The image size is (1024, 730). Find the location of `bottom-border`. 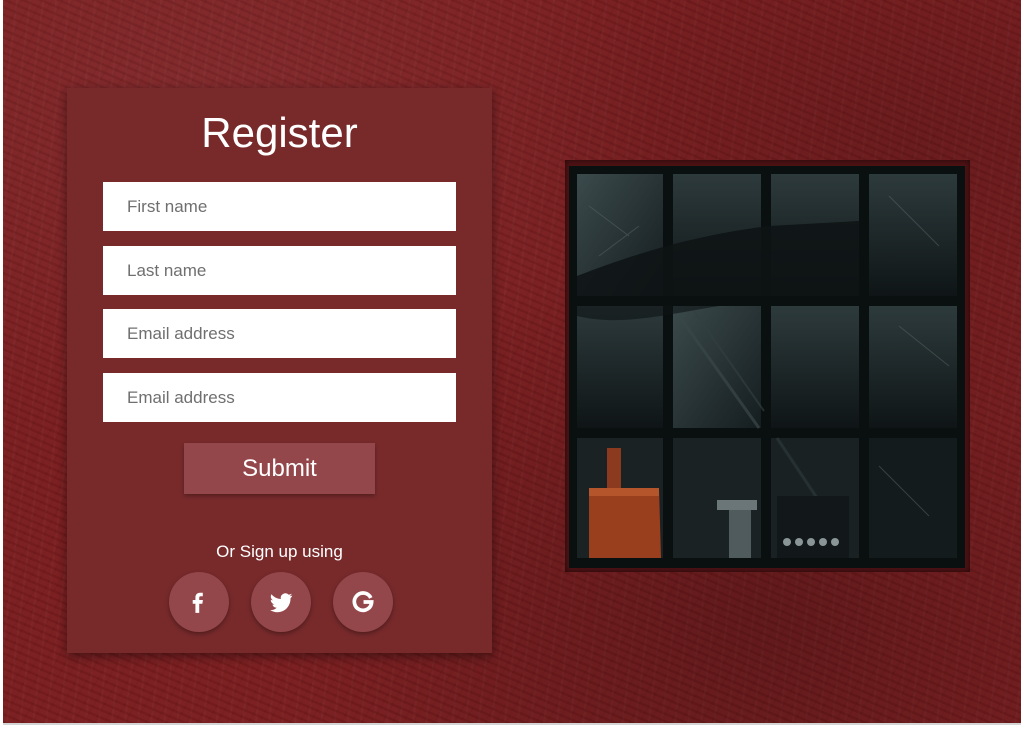

bottom-border is located at coordinates (512, 724).